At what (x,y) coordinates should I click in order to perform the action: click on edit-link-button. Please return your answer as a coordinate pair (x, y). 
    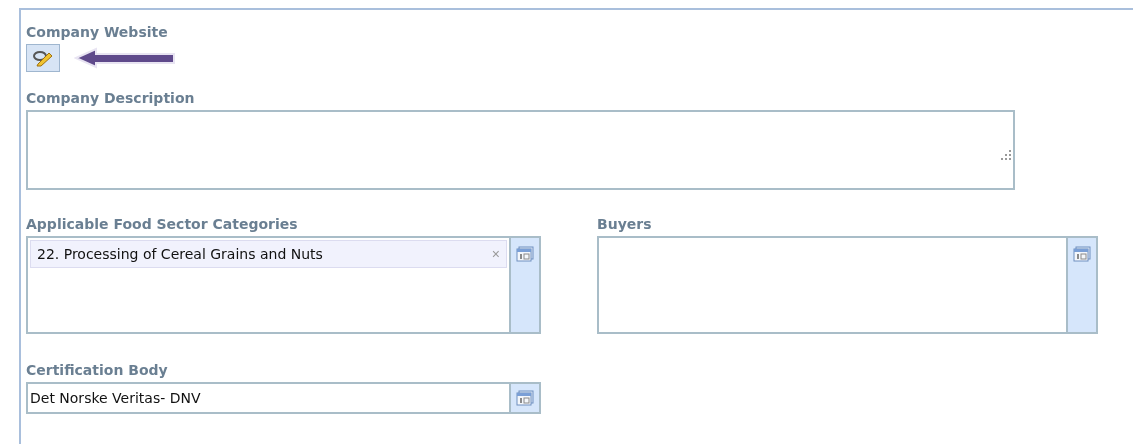
    Looking at the image, I should click on (43, 58).